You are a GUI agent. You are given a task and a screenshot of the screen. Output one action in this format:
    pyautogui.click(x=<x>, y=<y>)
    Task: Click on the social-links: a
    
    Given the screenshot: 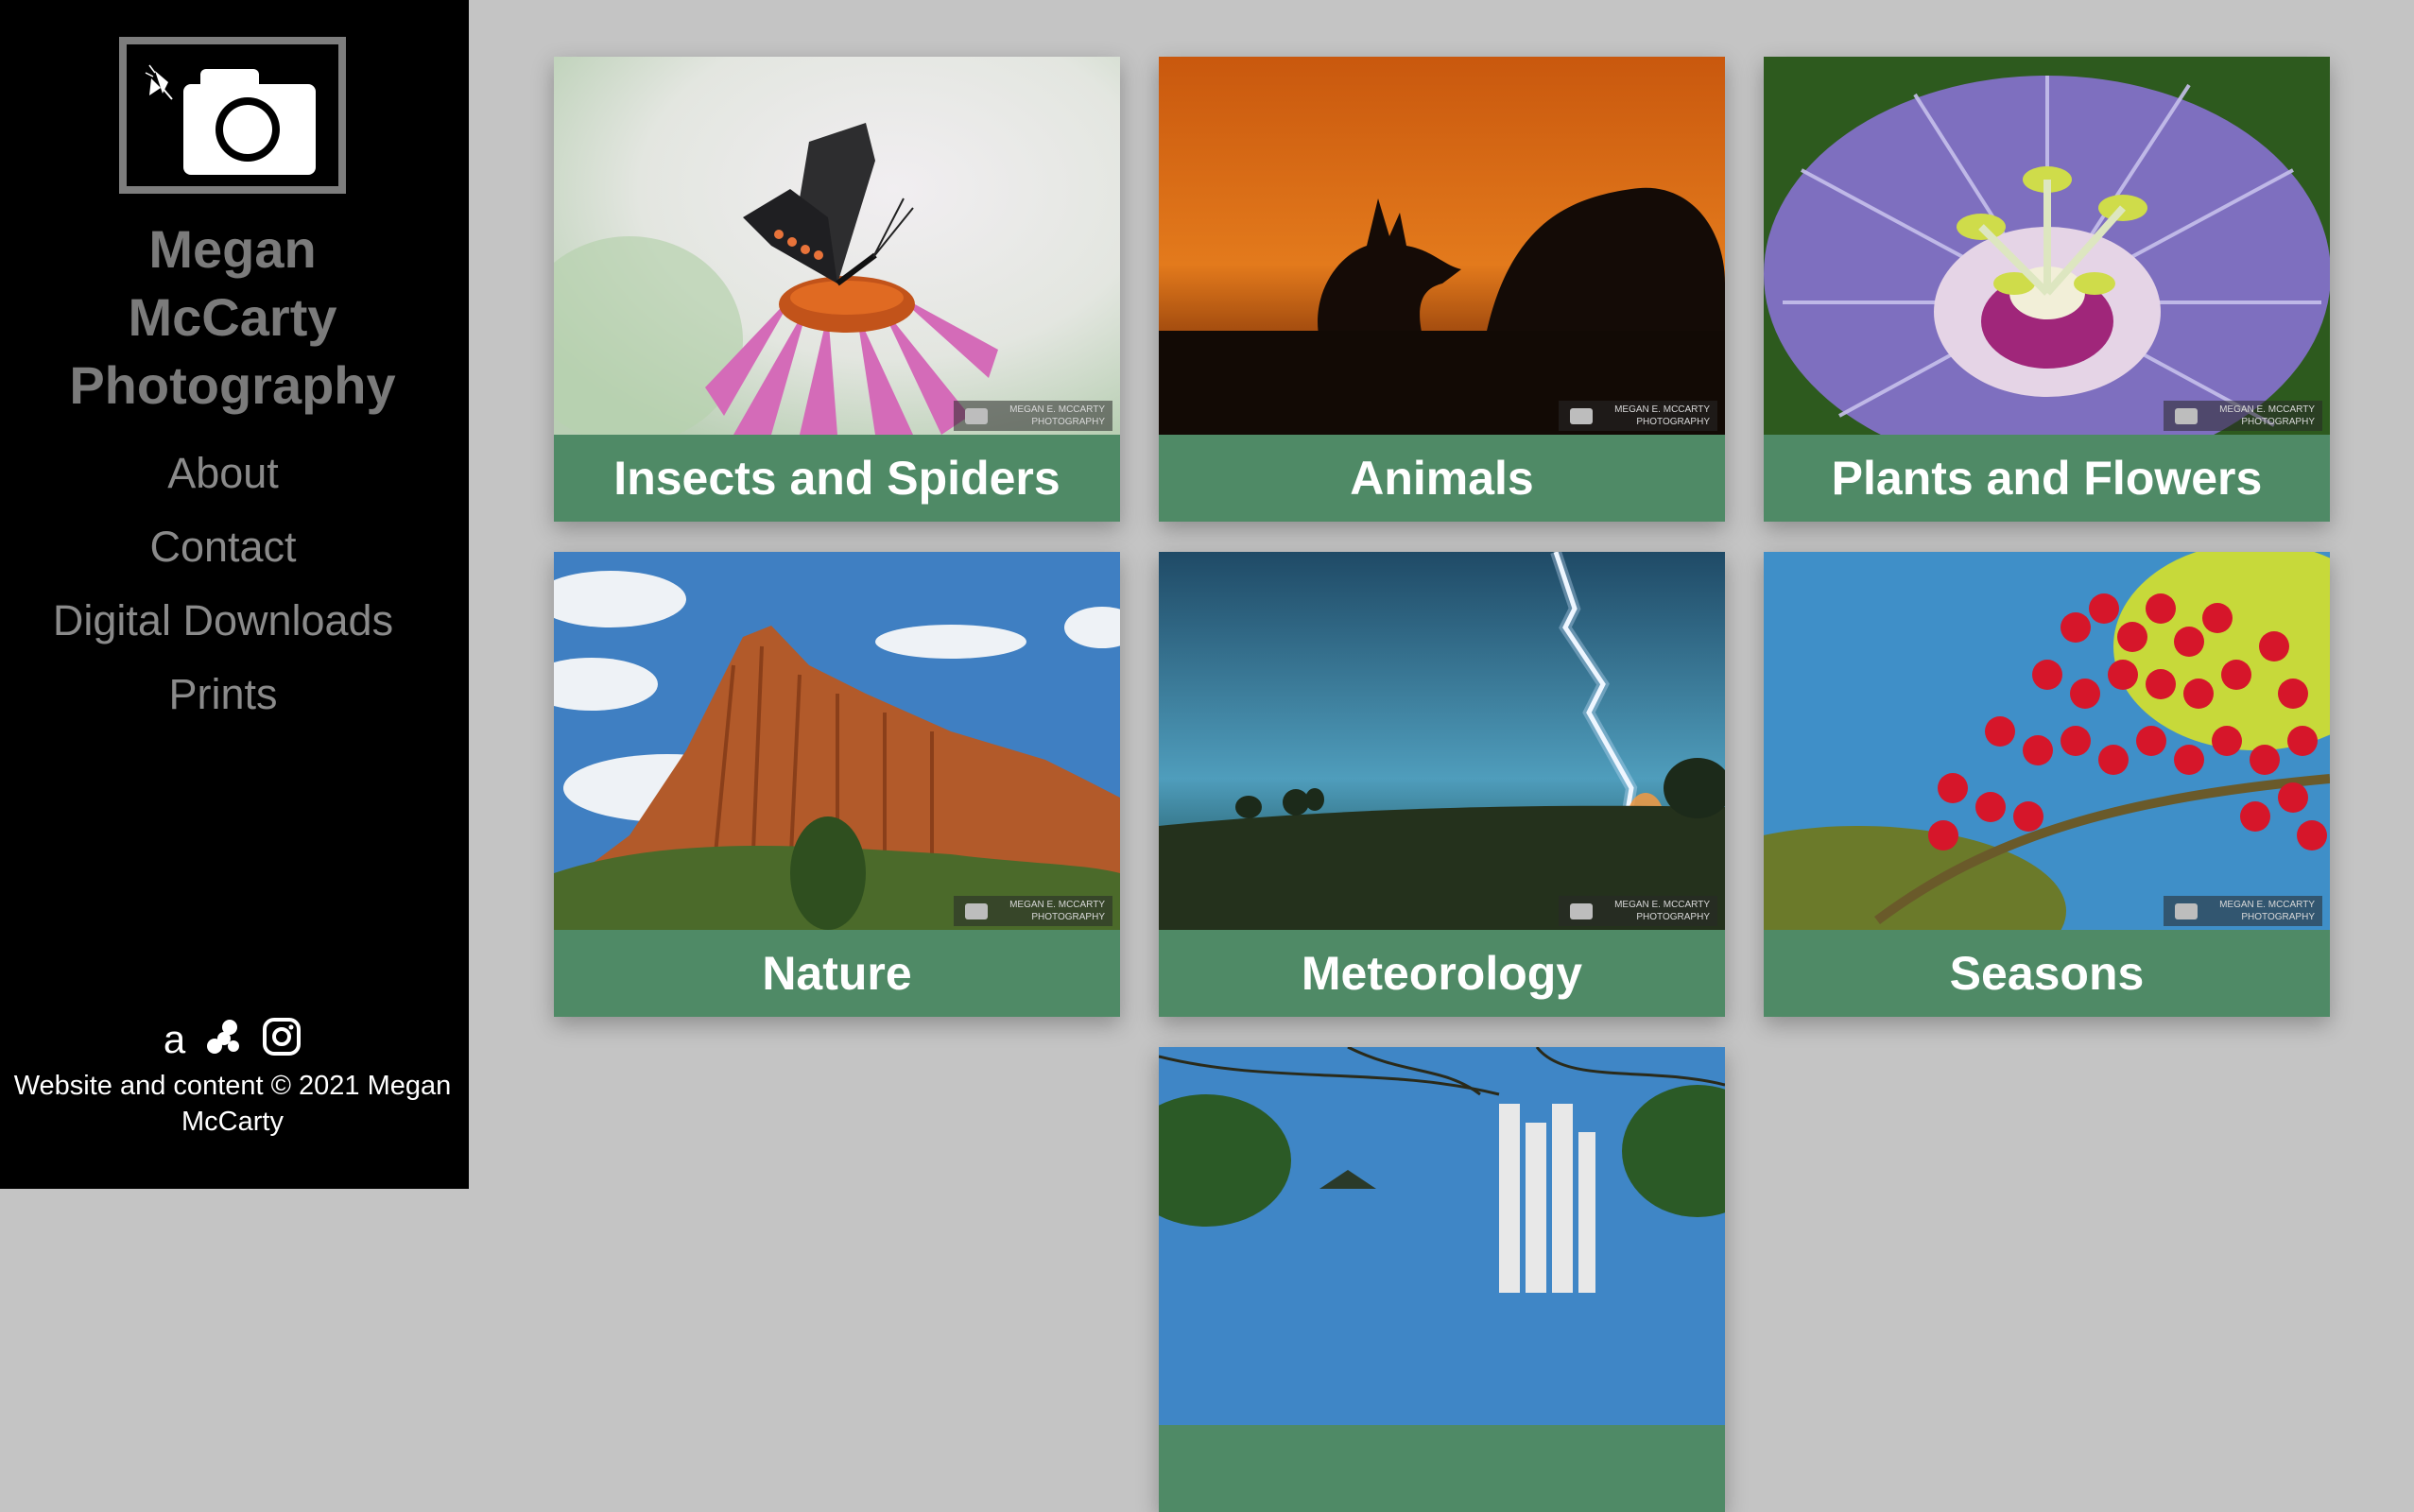 What is the action you would take?
    pyautogui.click(x=232, y=1041)
    